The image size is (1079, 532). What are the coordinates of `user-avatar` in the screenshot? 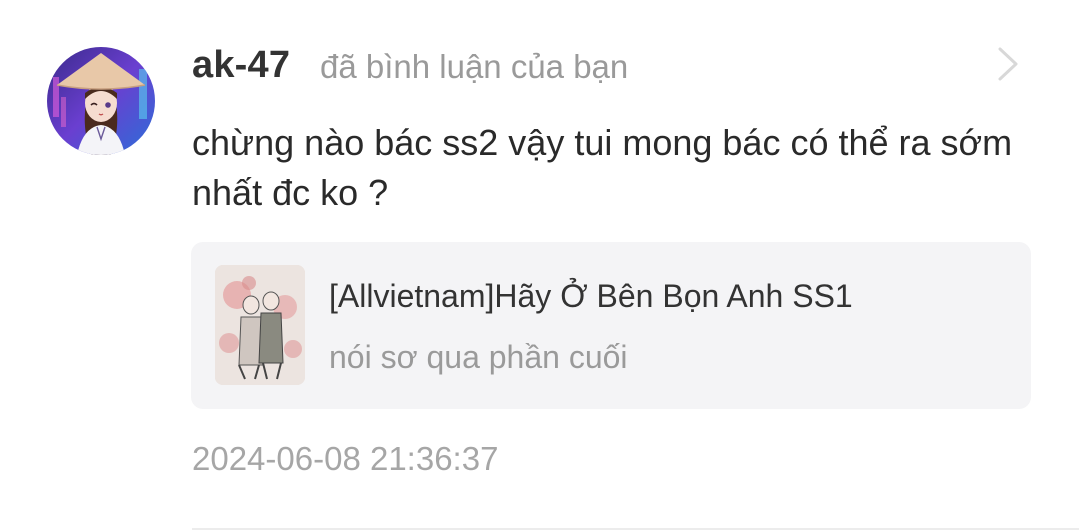 It's located at (101, 101).